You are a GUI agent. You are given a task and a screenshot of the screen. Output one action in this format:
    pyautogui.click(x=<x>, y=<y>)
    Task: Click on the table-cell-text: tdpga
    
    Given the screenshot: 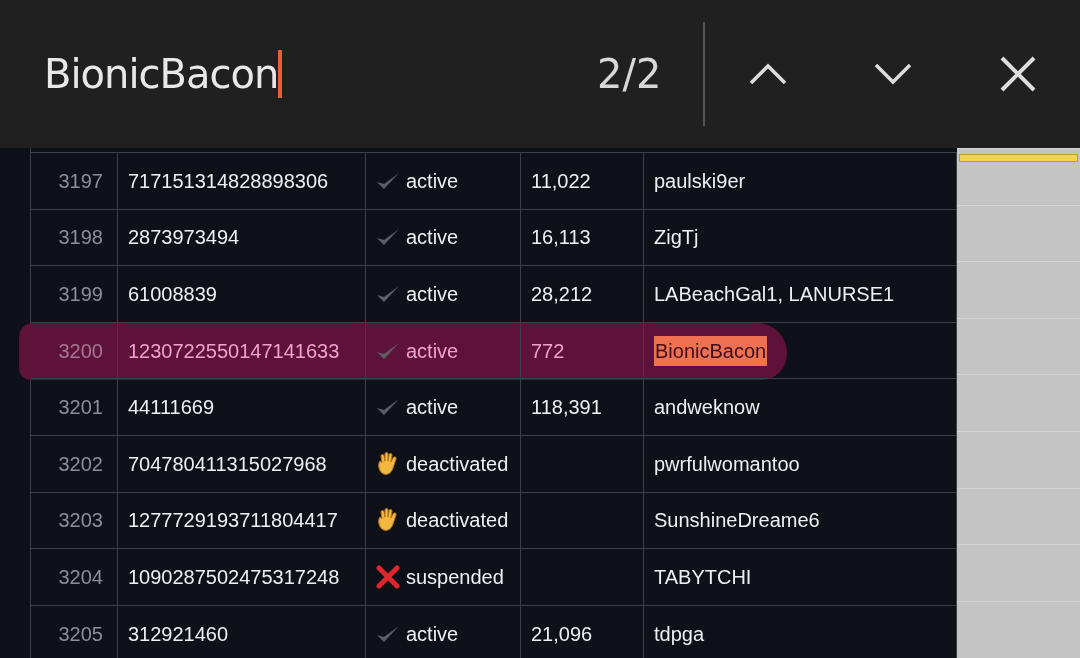 What is the action you would take?
    pyautogui.click(x=679, y=634)
    